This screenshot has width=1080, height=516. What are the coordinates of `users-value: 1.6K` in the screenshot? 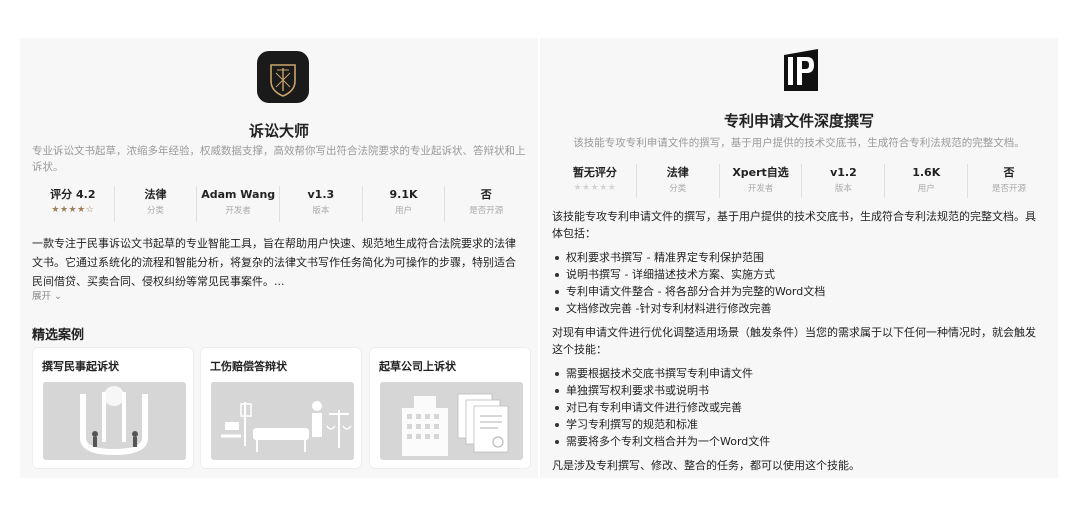 It's located at (926, 172).